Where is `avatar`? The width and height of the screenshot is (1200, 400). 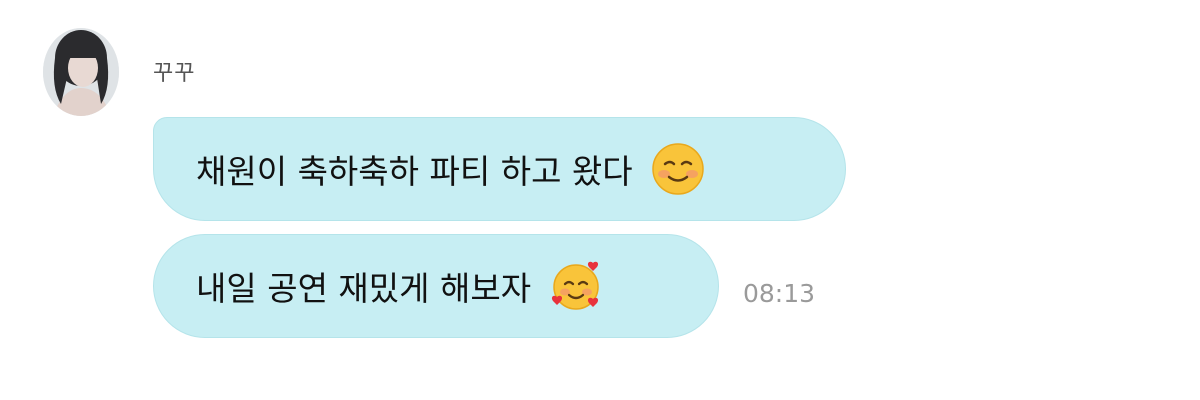
avatar is located at coordinates (81, 72).